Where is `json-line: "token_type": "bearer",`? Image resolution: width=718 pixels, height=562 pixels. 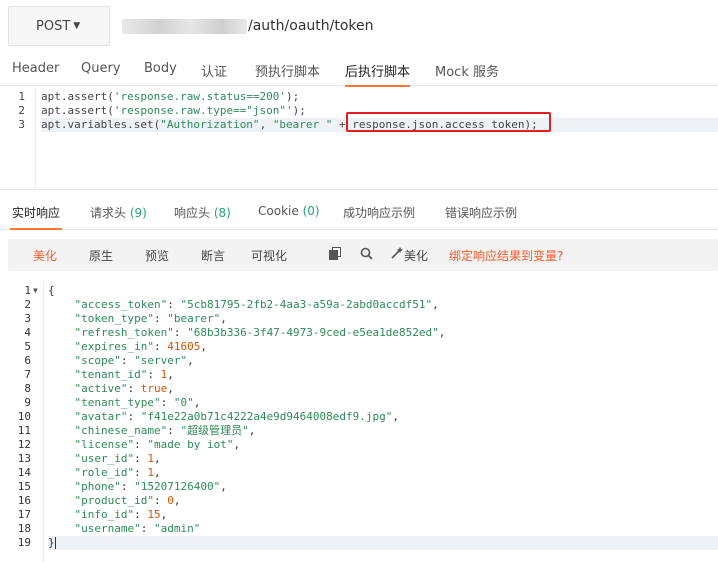
json-line: "token_type": "bearer", is located at coordinates (137, 319).